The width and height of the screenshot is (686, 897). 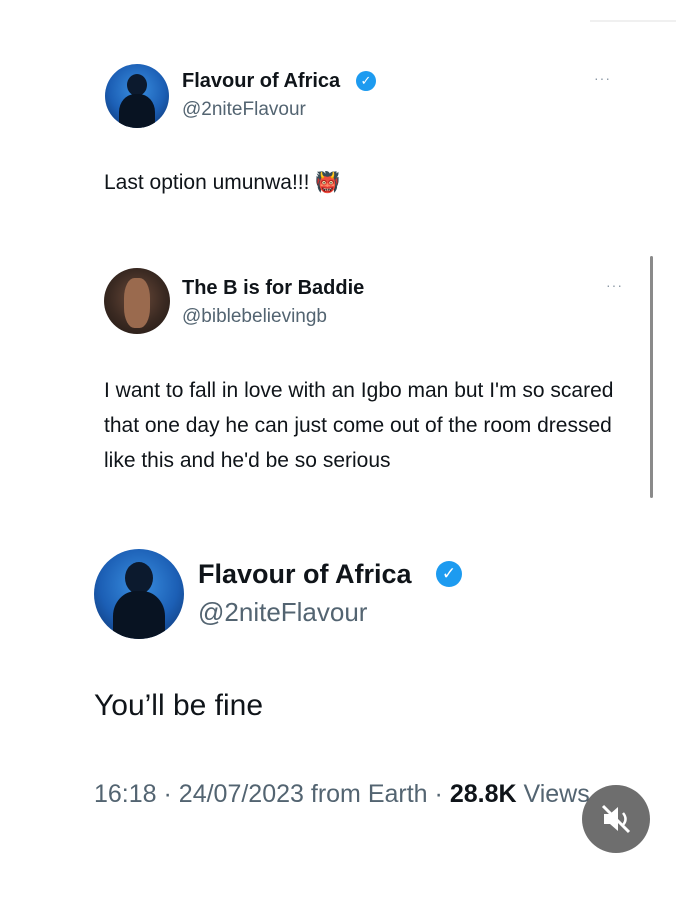 I want to click on ogre-emoji-icon: 👹, so click(x=328, y=183).